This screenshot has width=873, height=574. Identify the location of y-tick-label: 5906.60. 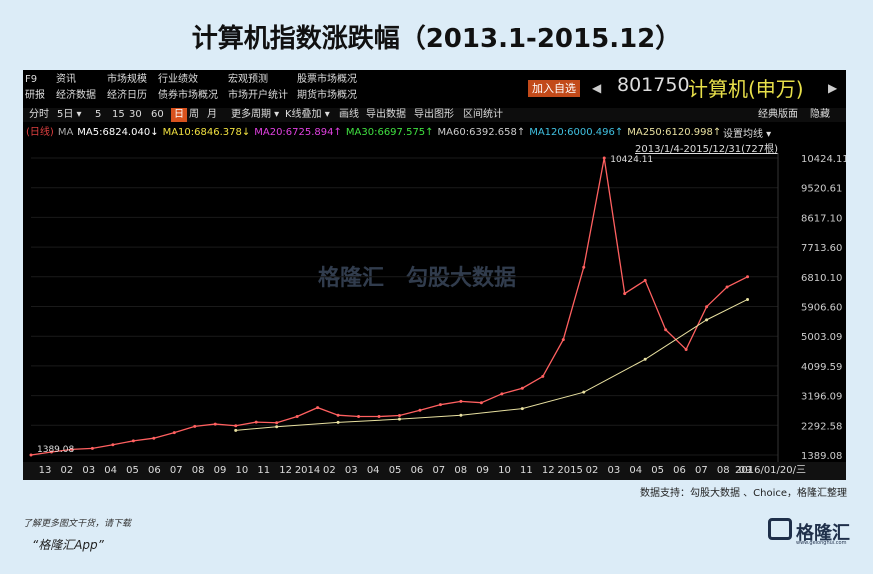
(821, 307).